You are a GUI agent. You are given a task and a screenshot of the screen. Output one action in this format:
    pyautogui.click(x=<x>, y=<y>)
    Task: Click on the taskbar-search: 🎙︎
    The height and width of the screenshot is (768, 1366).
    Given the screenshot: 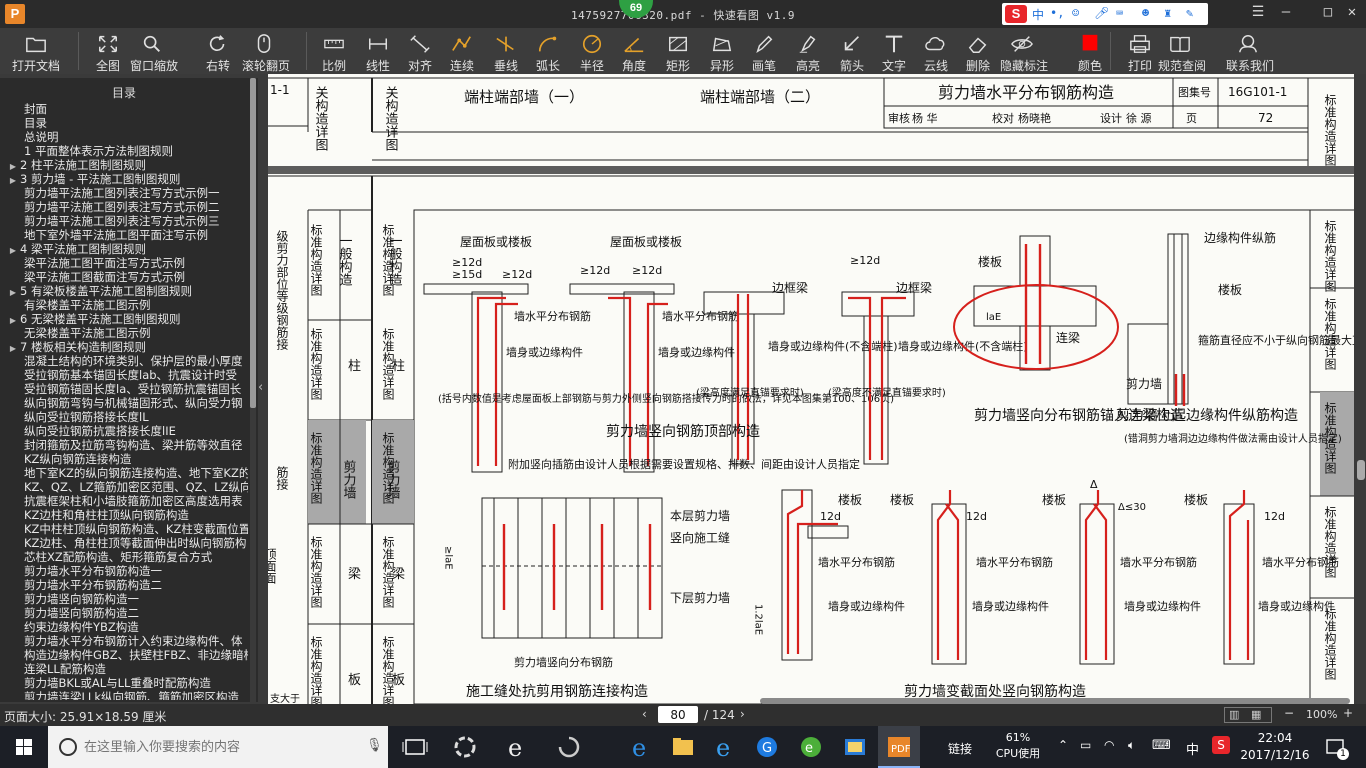 What is the action you would take?
    pyautogui.click(x=218, y=747)
    